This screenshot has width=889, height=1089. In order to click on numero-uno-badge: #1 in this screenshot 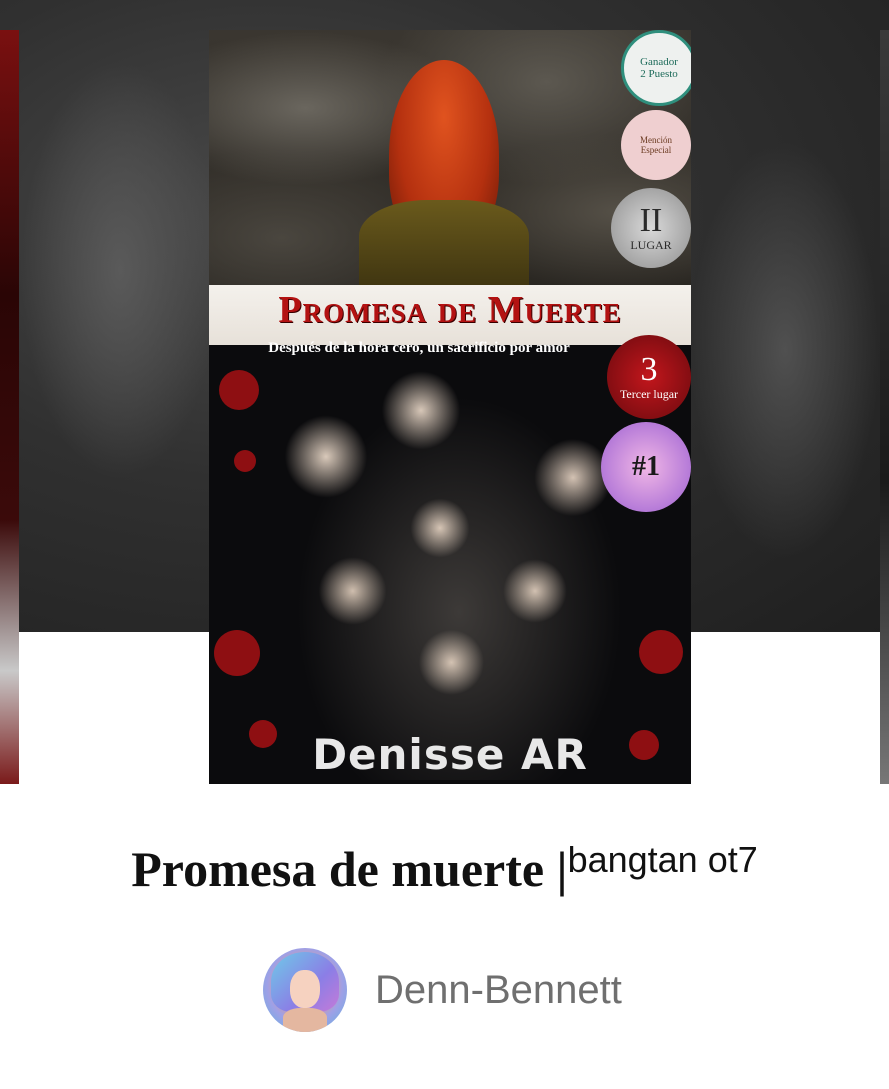, I will do `click(646, 467)`.